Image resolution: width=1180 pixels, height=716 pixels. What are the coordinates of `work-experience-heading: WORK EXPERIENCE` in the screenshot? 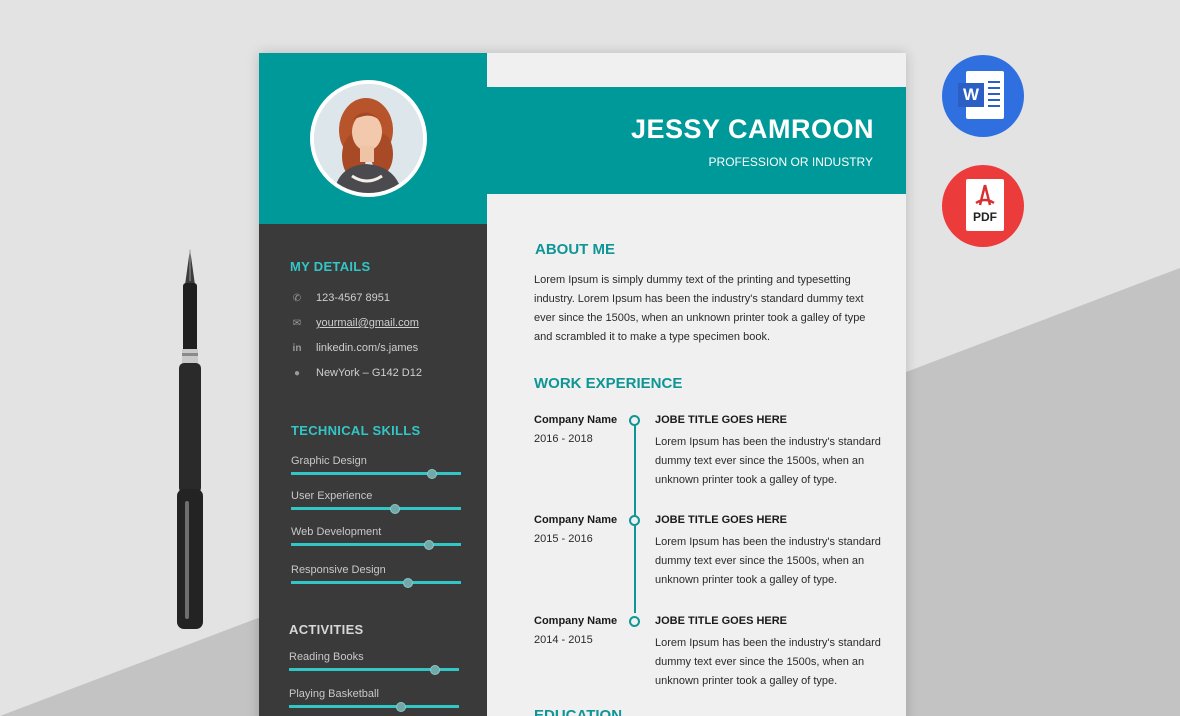 It's located at (608, 383).